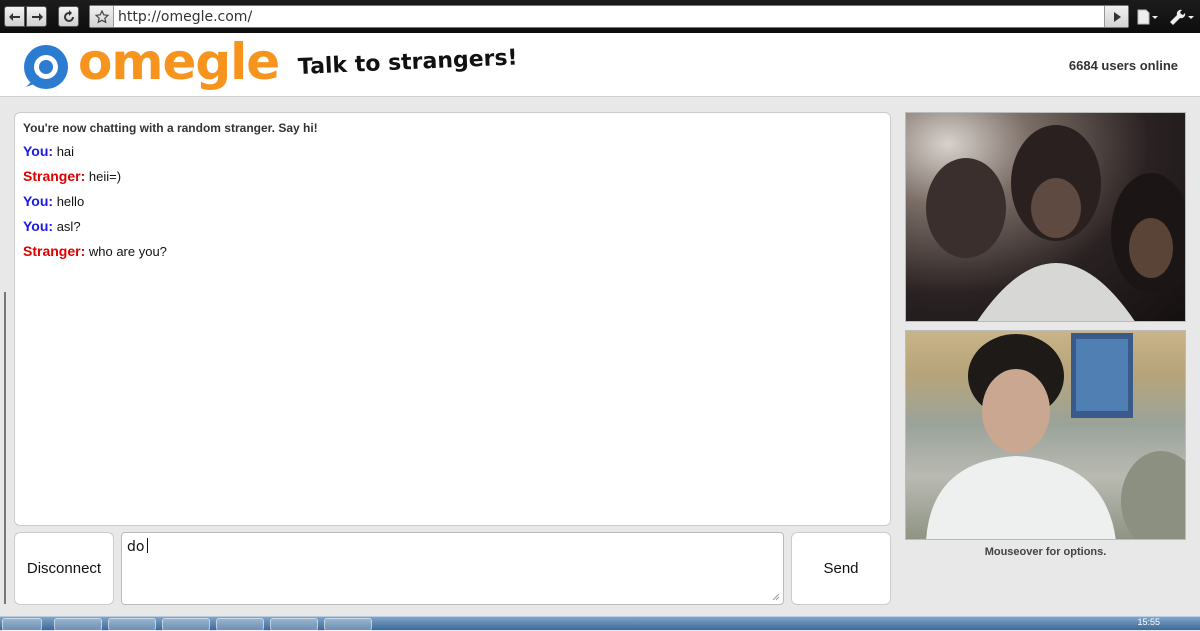  Describe the element at coordinates (348, 624) in the screenshot. I see `taskbar-item-chrome` at that location.